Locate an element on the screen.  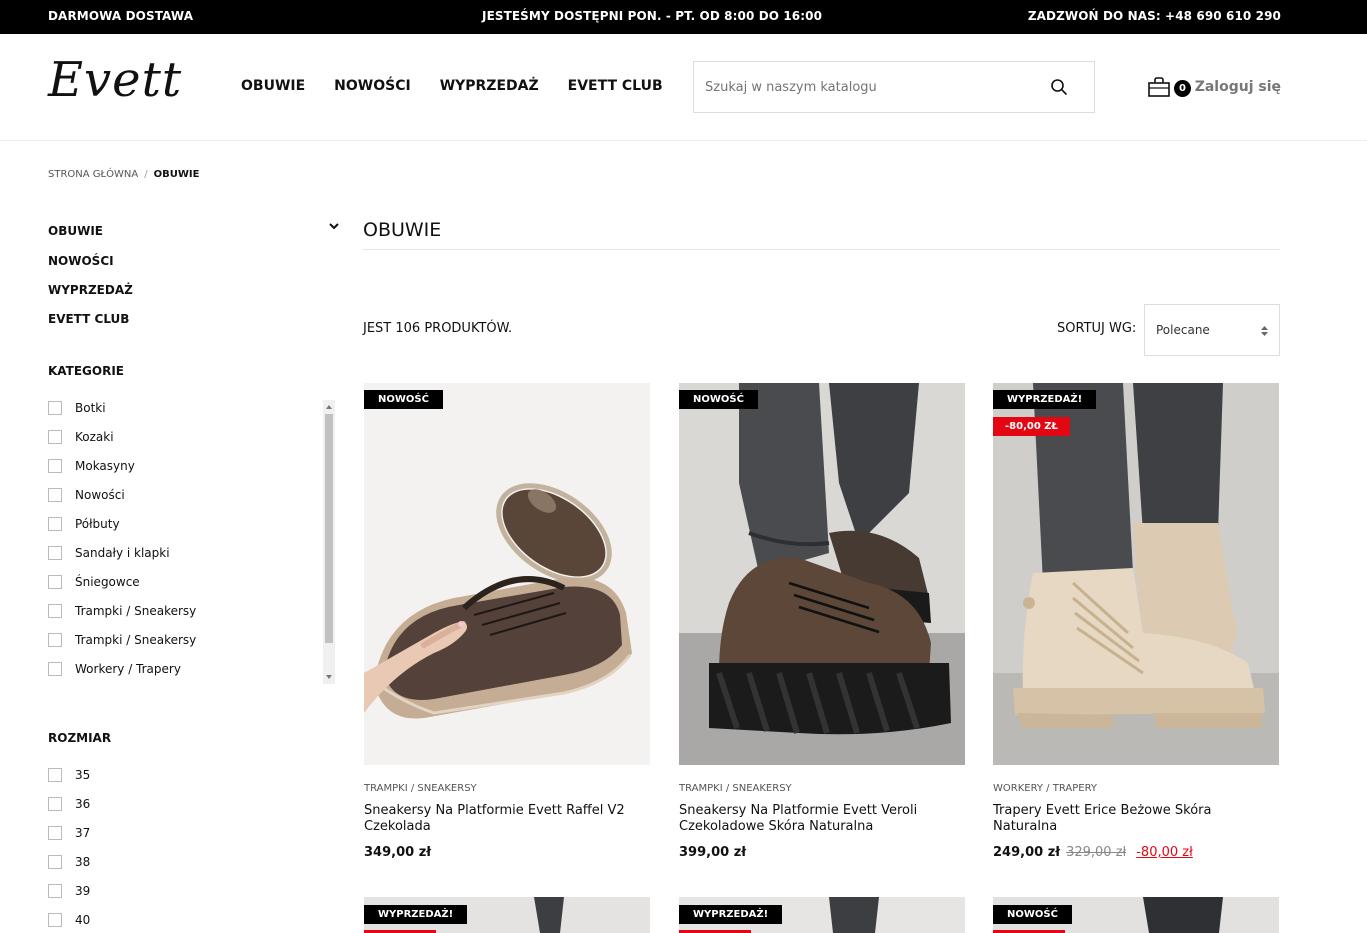
sidebar-item-nowosci: NOWOŚCI is located at coordinates (81, 261).